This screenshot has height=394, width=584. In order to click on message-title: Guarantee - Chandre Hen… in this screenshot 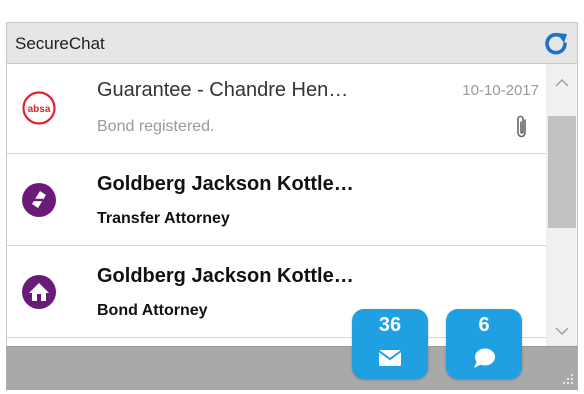, I will do `click(223, 90)`.